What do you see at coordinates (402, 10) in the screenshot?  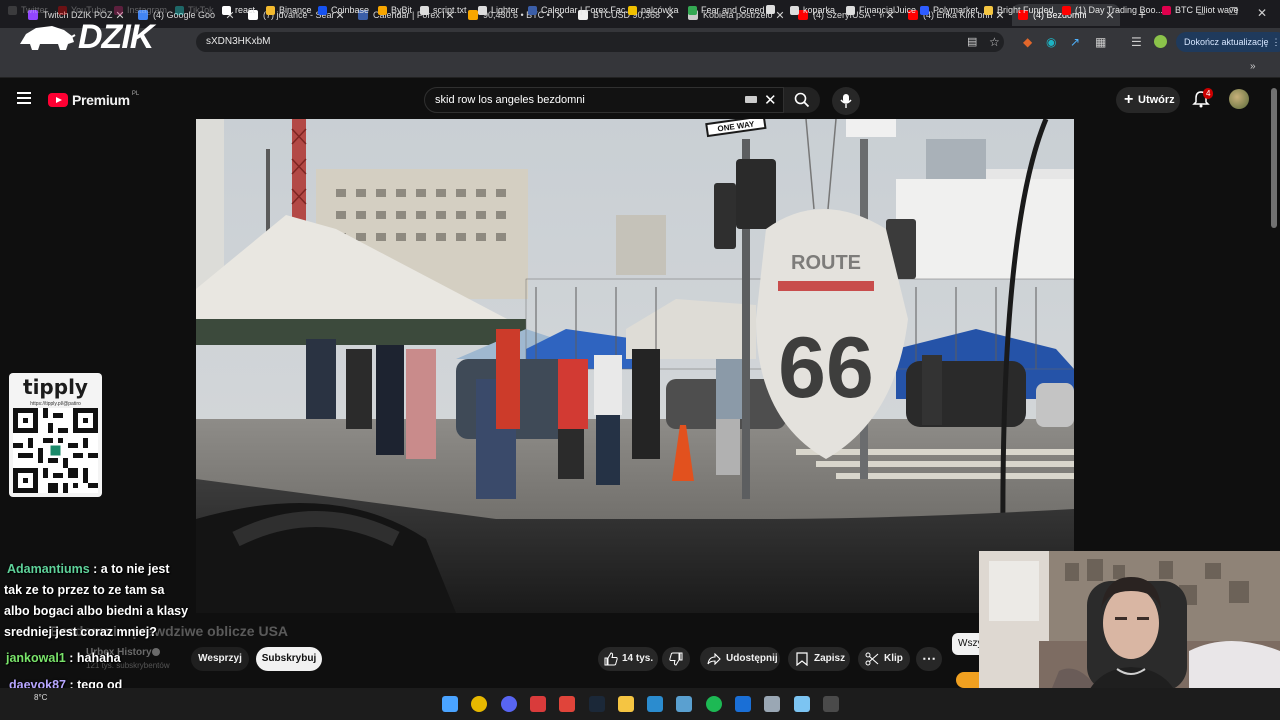 I see `bookmark-label: ByBit` at bounding box center [402, 10].